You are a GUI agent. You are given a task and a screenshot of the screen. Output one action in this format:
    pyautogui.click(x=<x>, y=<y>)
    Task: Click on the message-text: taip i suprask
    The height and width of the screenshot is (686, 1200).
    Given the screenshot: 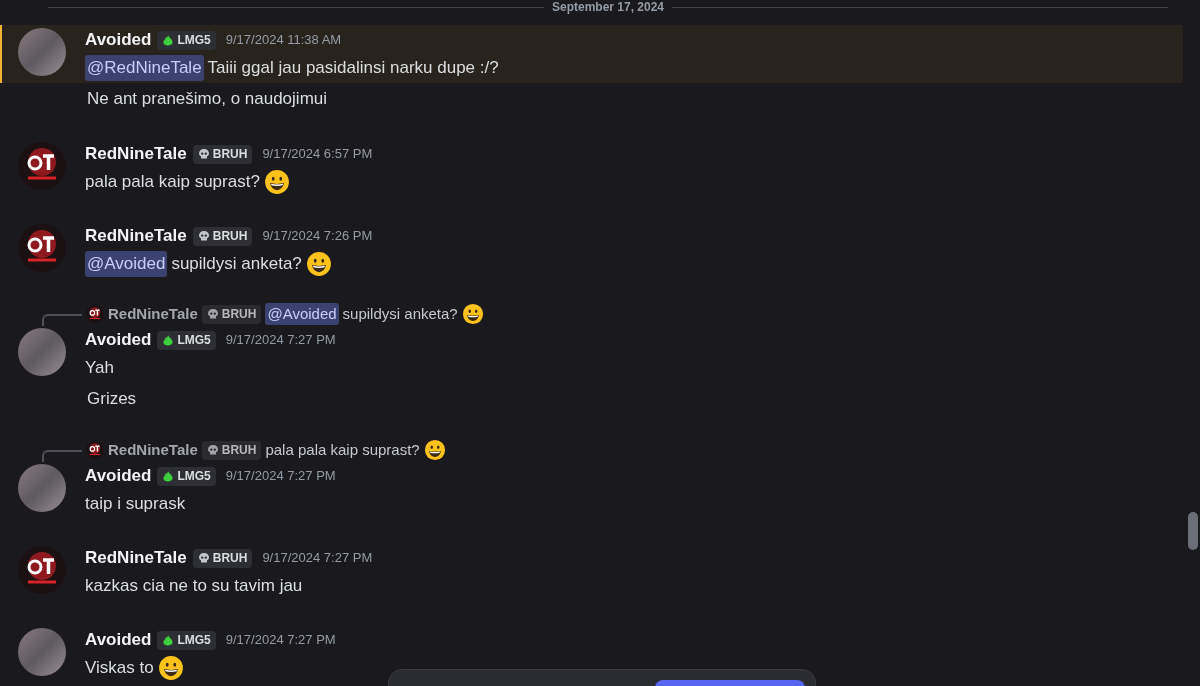 What is the action you would take?
    pyautogui.click(x=135, y=504)
    